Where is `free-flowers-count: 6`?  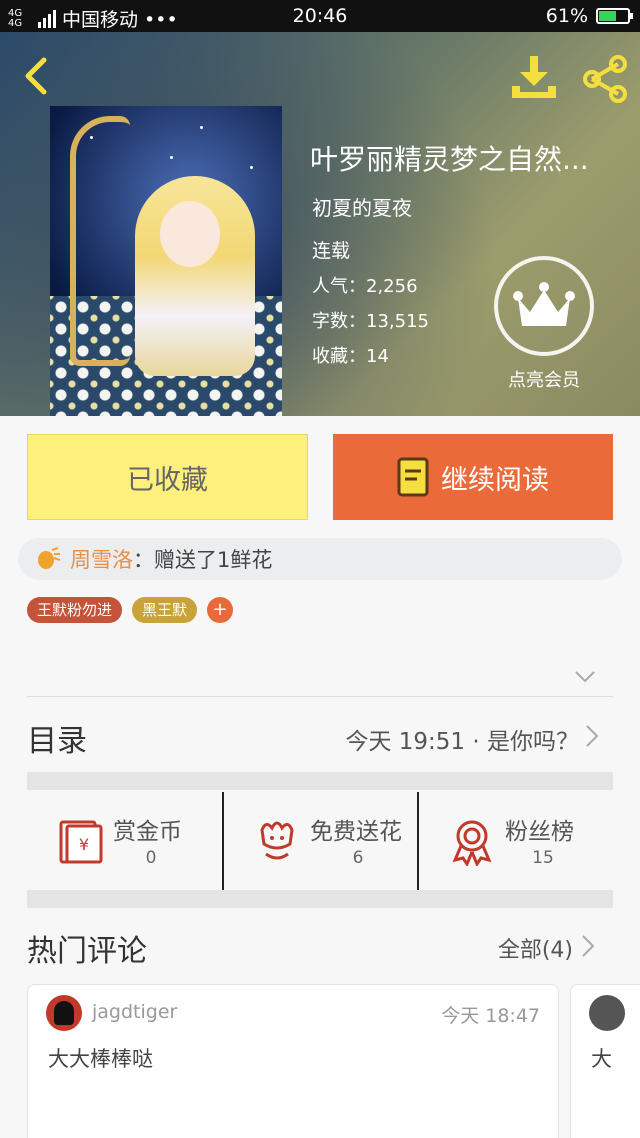 free-flowers-count: 6 is located at coordinates (358, 858).